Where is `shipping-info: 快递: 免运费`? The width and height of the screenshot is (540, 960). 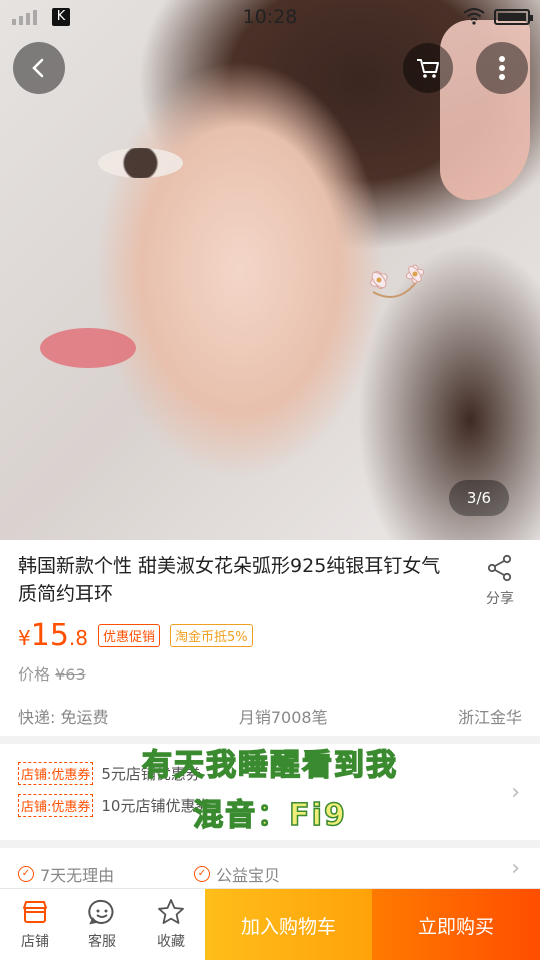
shipping-info: 快递: 免运费 is located at coordinates (63, 717).